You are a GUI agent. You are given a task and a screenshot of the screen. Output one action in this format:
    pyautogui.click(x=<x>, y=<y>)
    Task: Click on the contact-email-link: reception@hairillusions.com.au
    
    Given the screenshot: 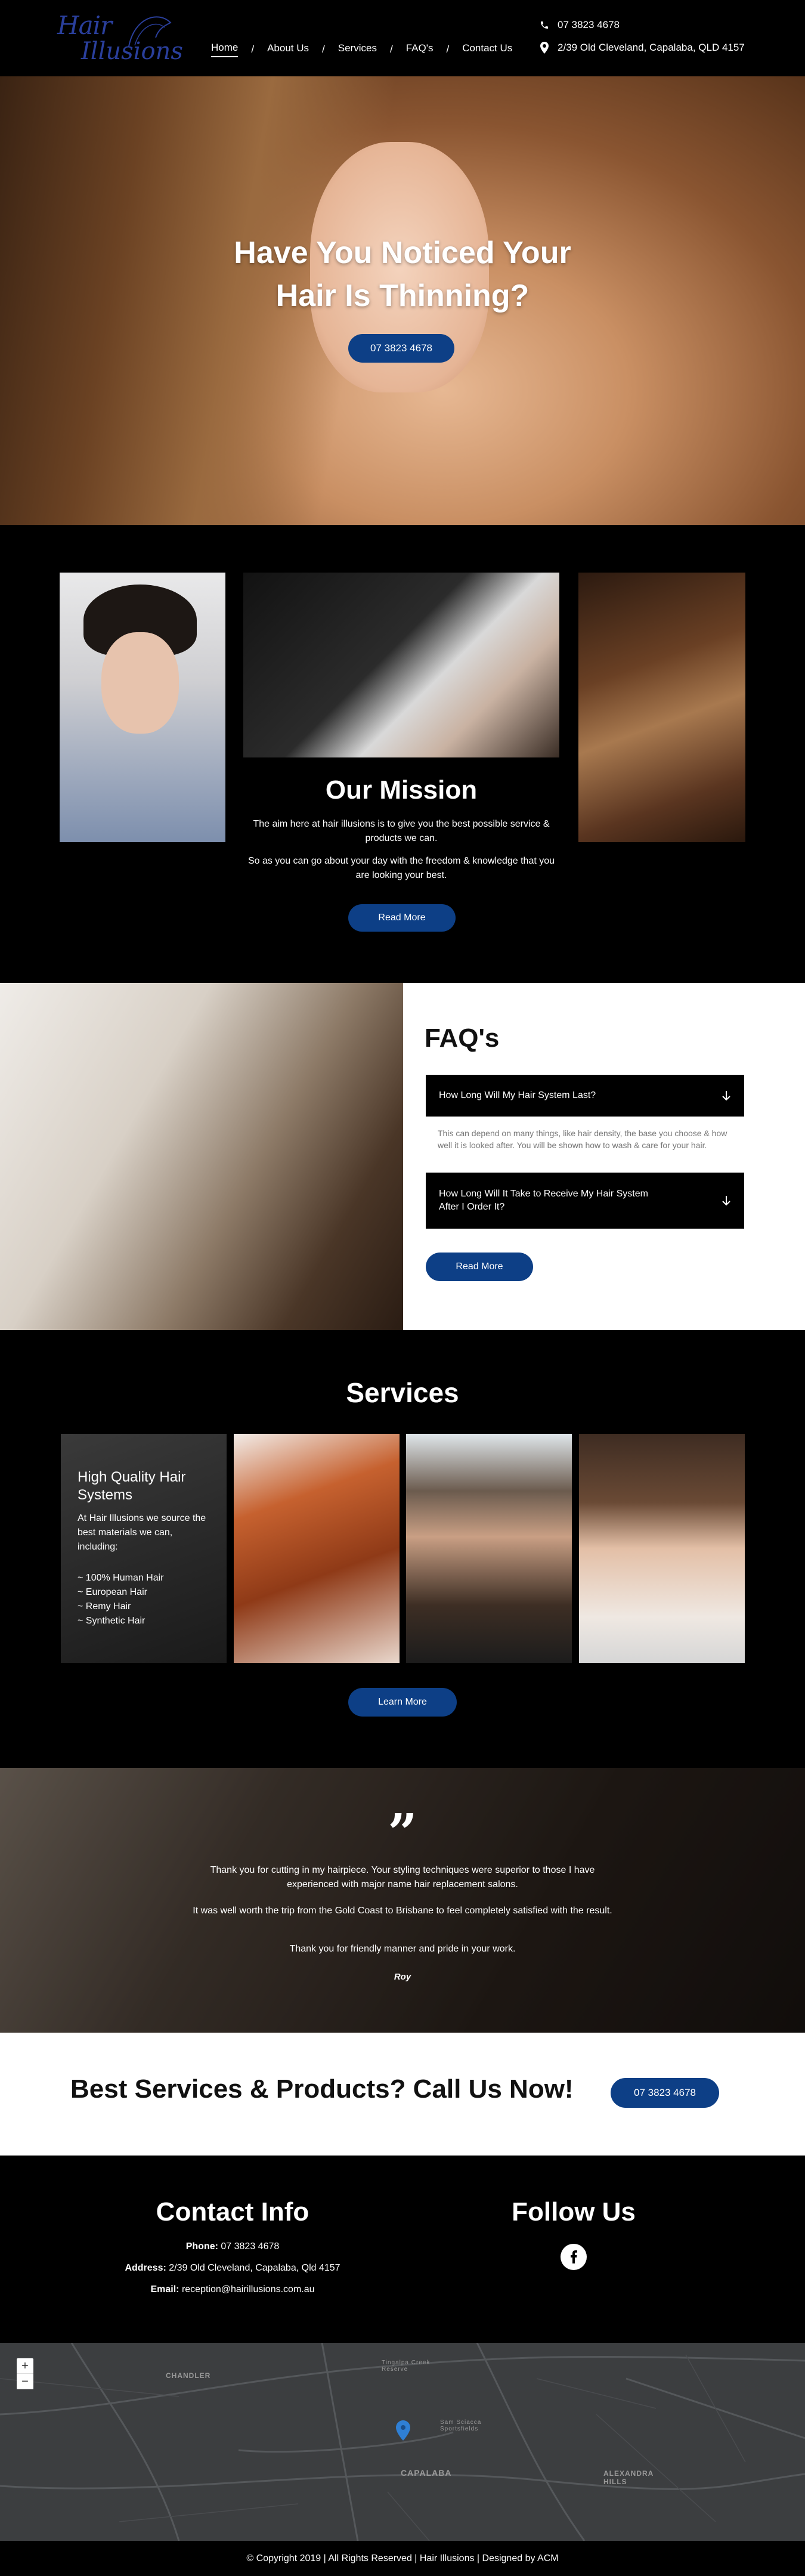 What is the action you would take?
    pyautogui.click(x=249, y=2289)
    